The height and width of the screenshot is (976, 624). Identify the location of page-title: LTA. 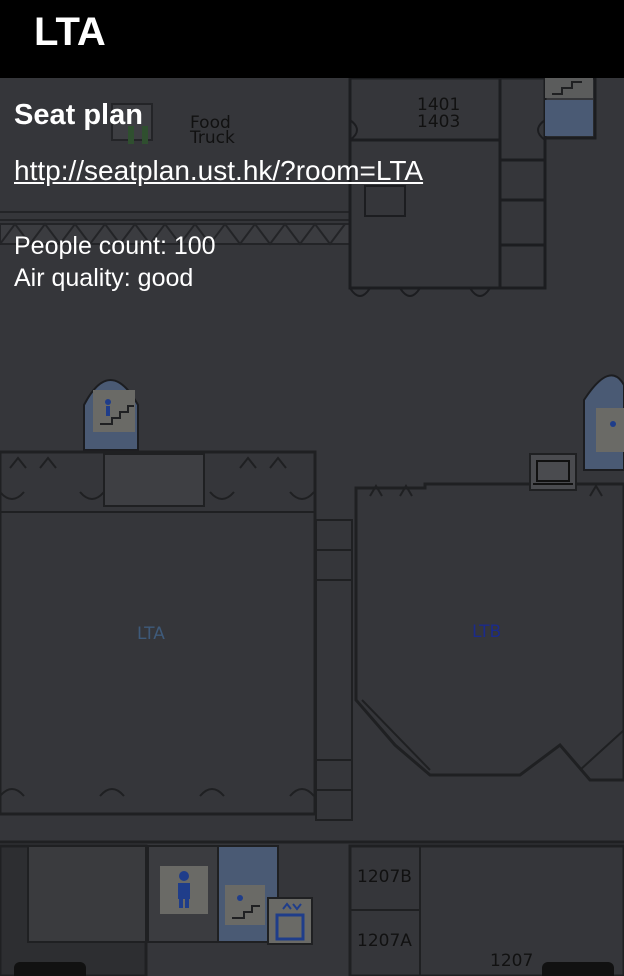
(70, 32).